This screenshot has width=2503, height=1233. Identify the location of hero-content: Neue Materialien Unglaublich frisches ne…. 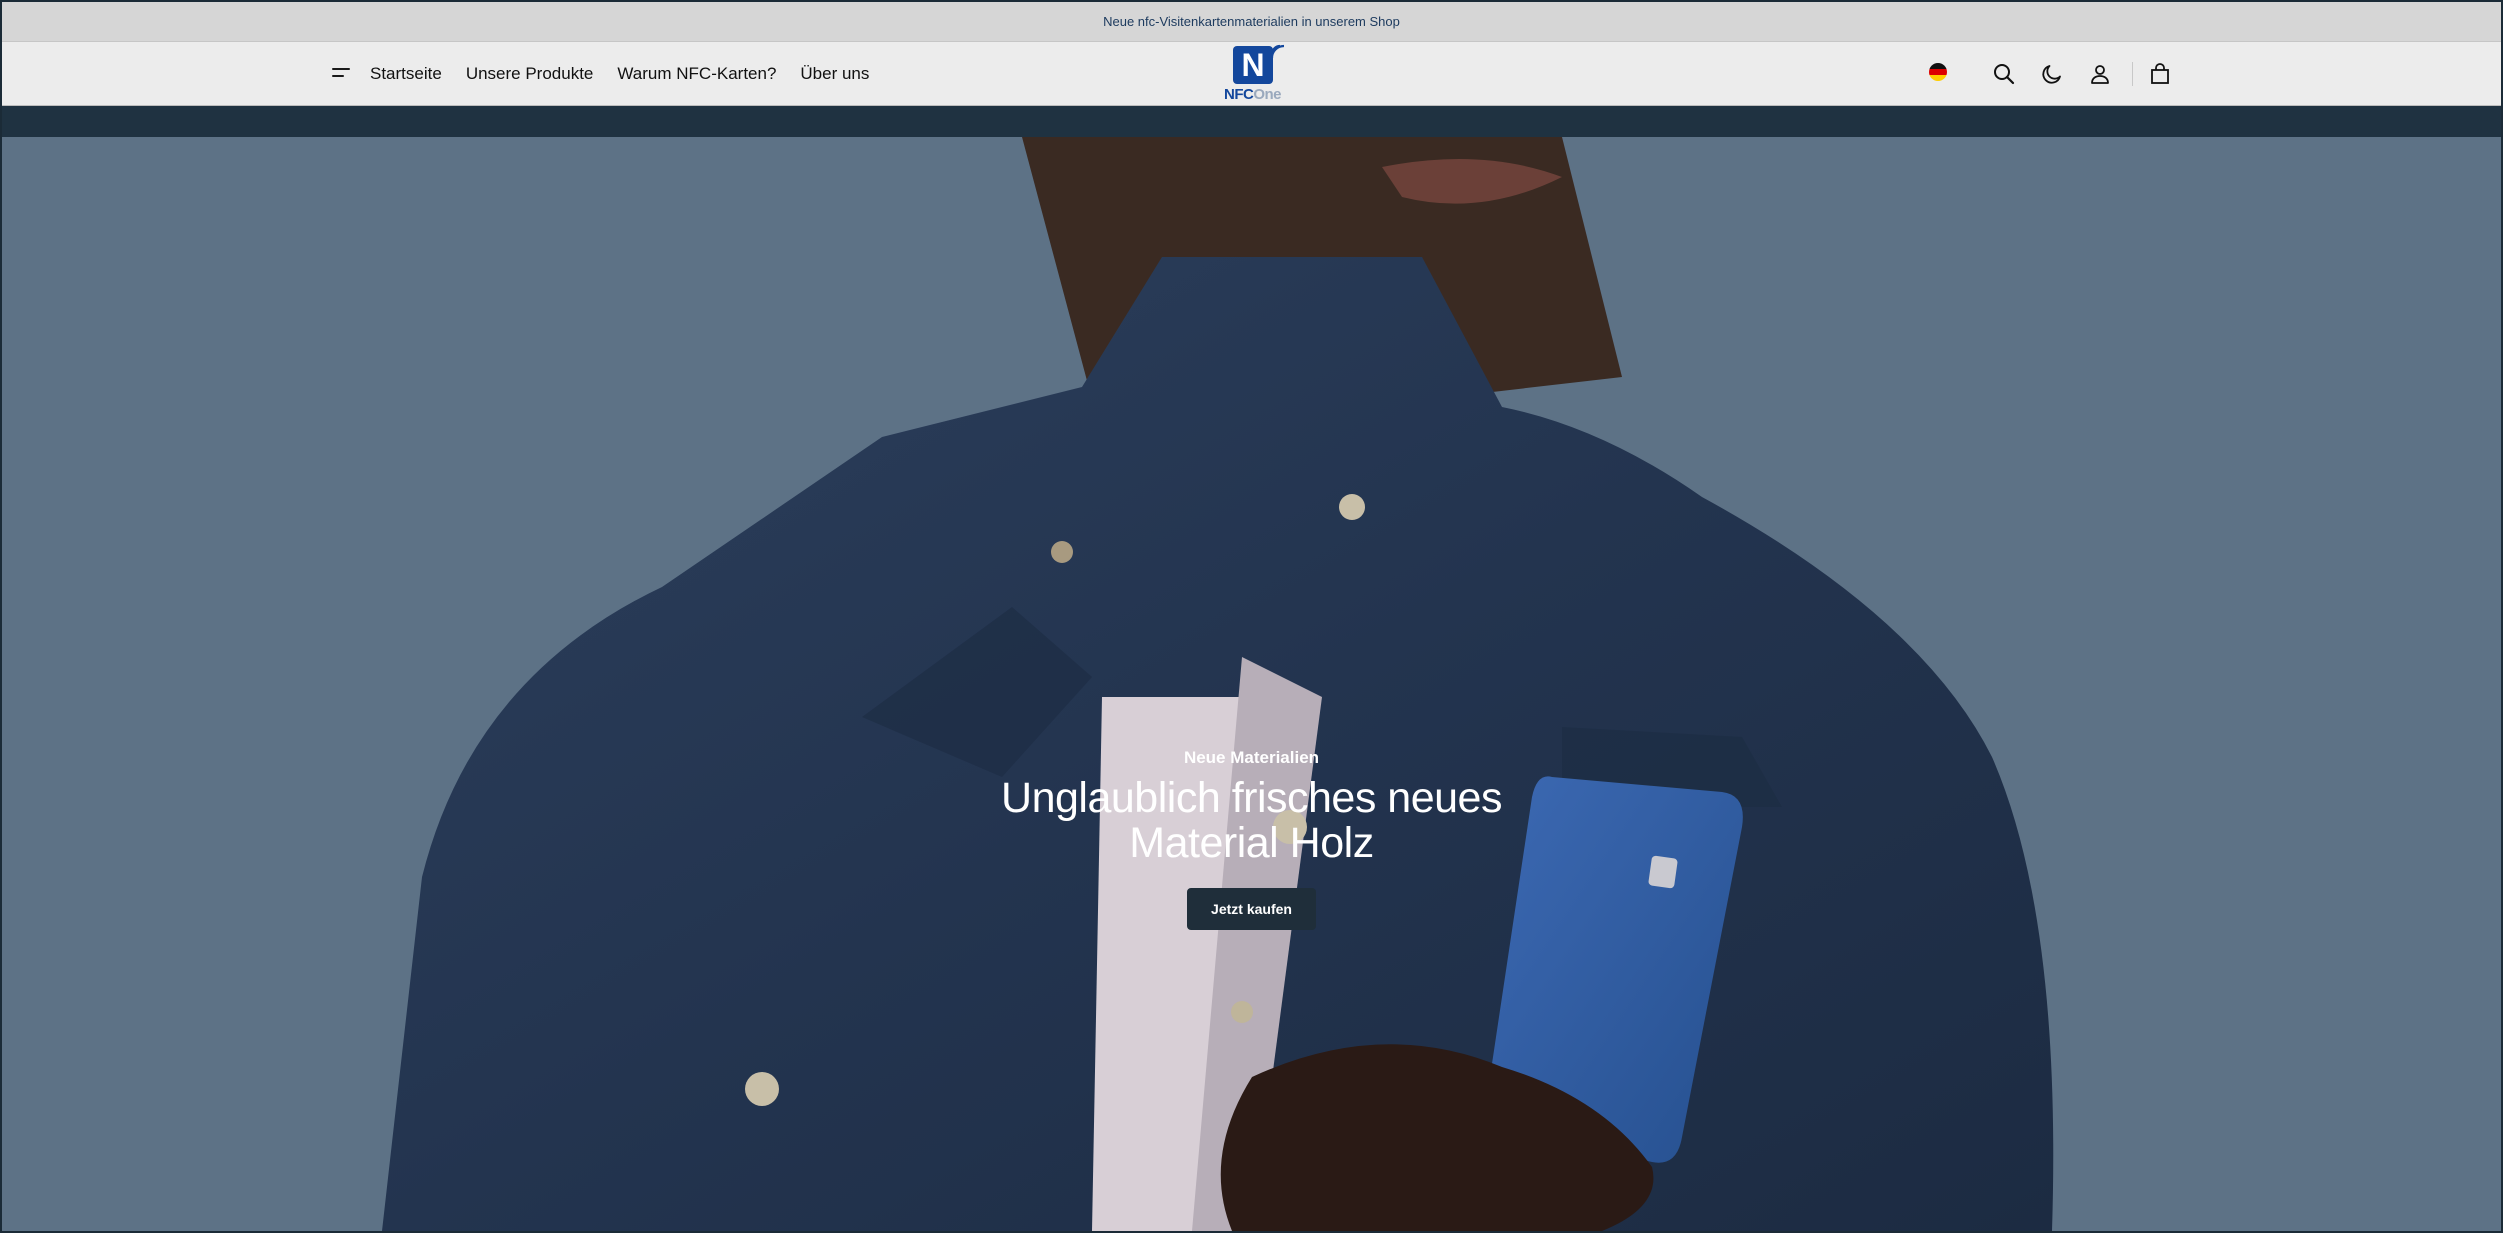
(1251, 839).